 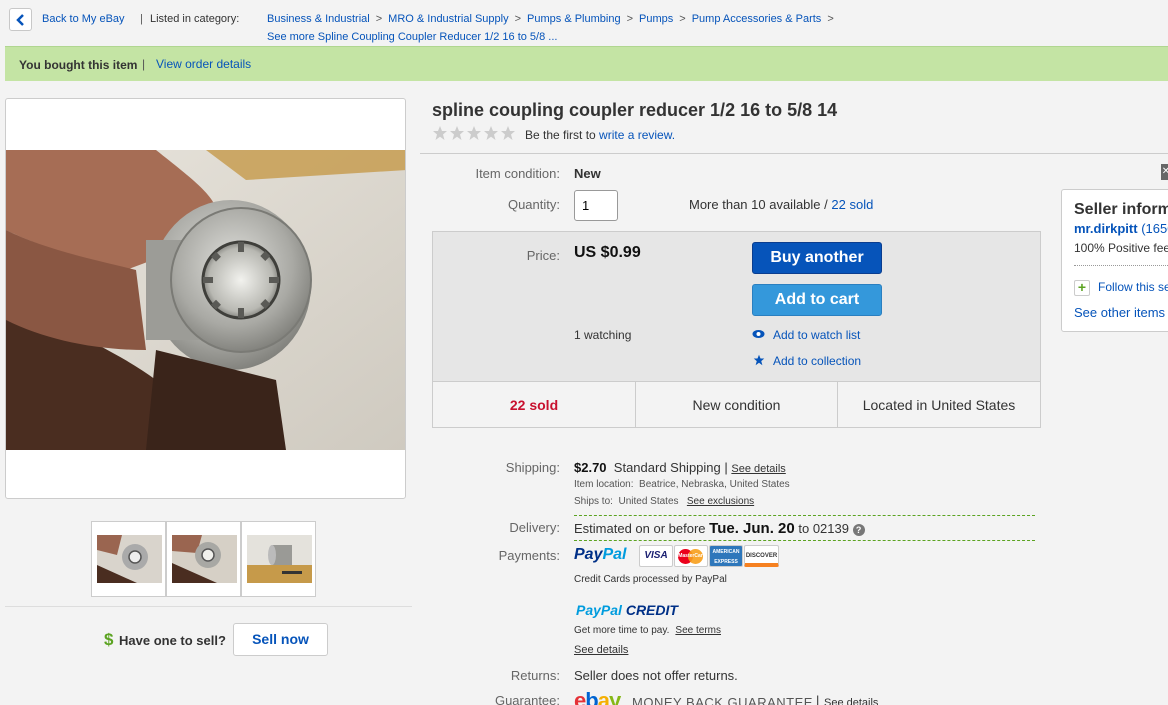 What do you see at coordinates (858, 529) in the screenshot?
I see `help-icon: ?` at bounding box center [858, 529].